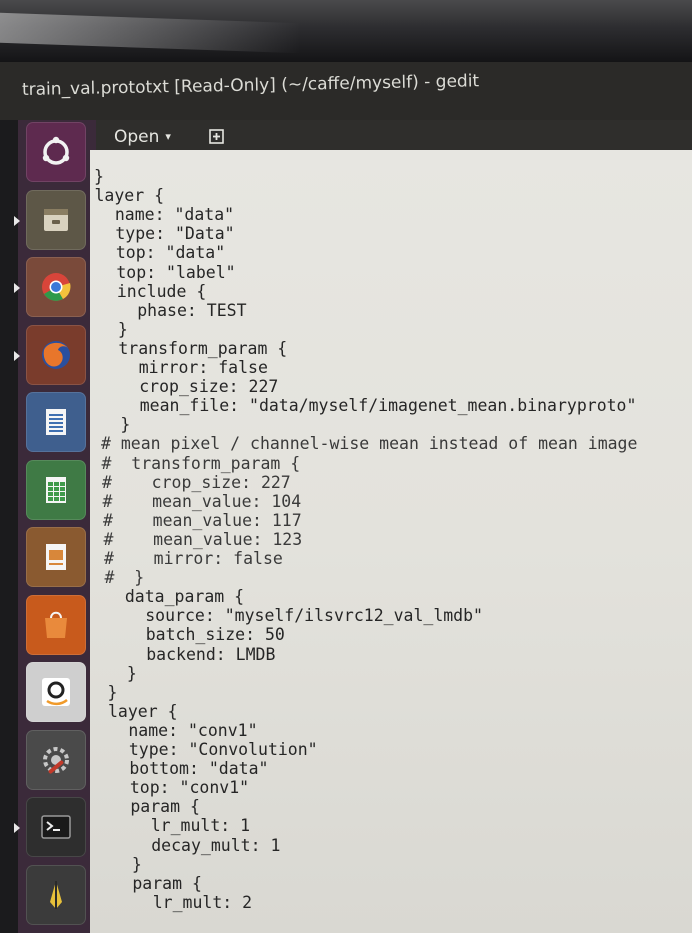 The image size is (692, 933). I want to click on code-line: type: "Convolution", so click(213, 749).